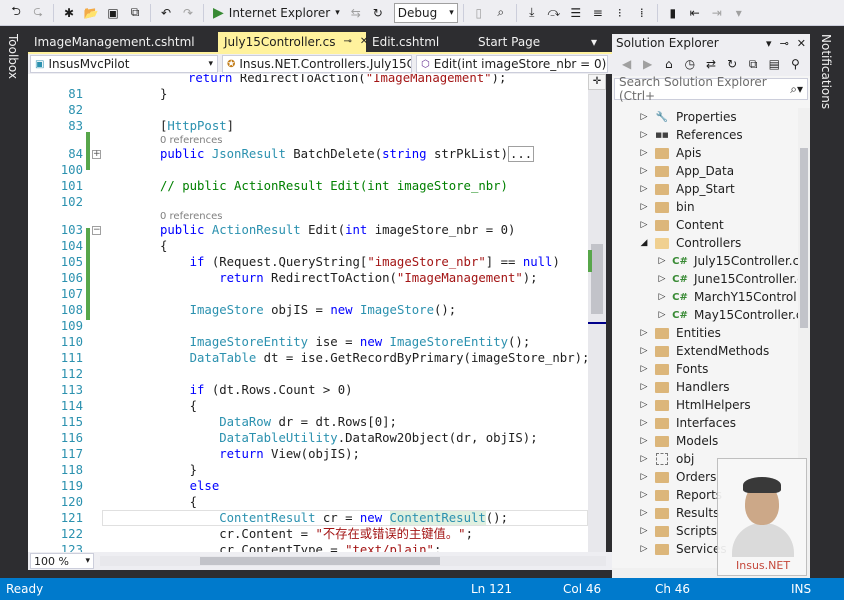 Image resolution: width=844 pixels, height=600 pixels. What do you see at coordinates (13, 56) in the screenshot?
I see `toolbox-tab: Toolbox` at bounding box center [13, 56].